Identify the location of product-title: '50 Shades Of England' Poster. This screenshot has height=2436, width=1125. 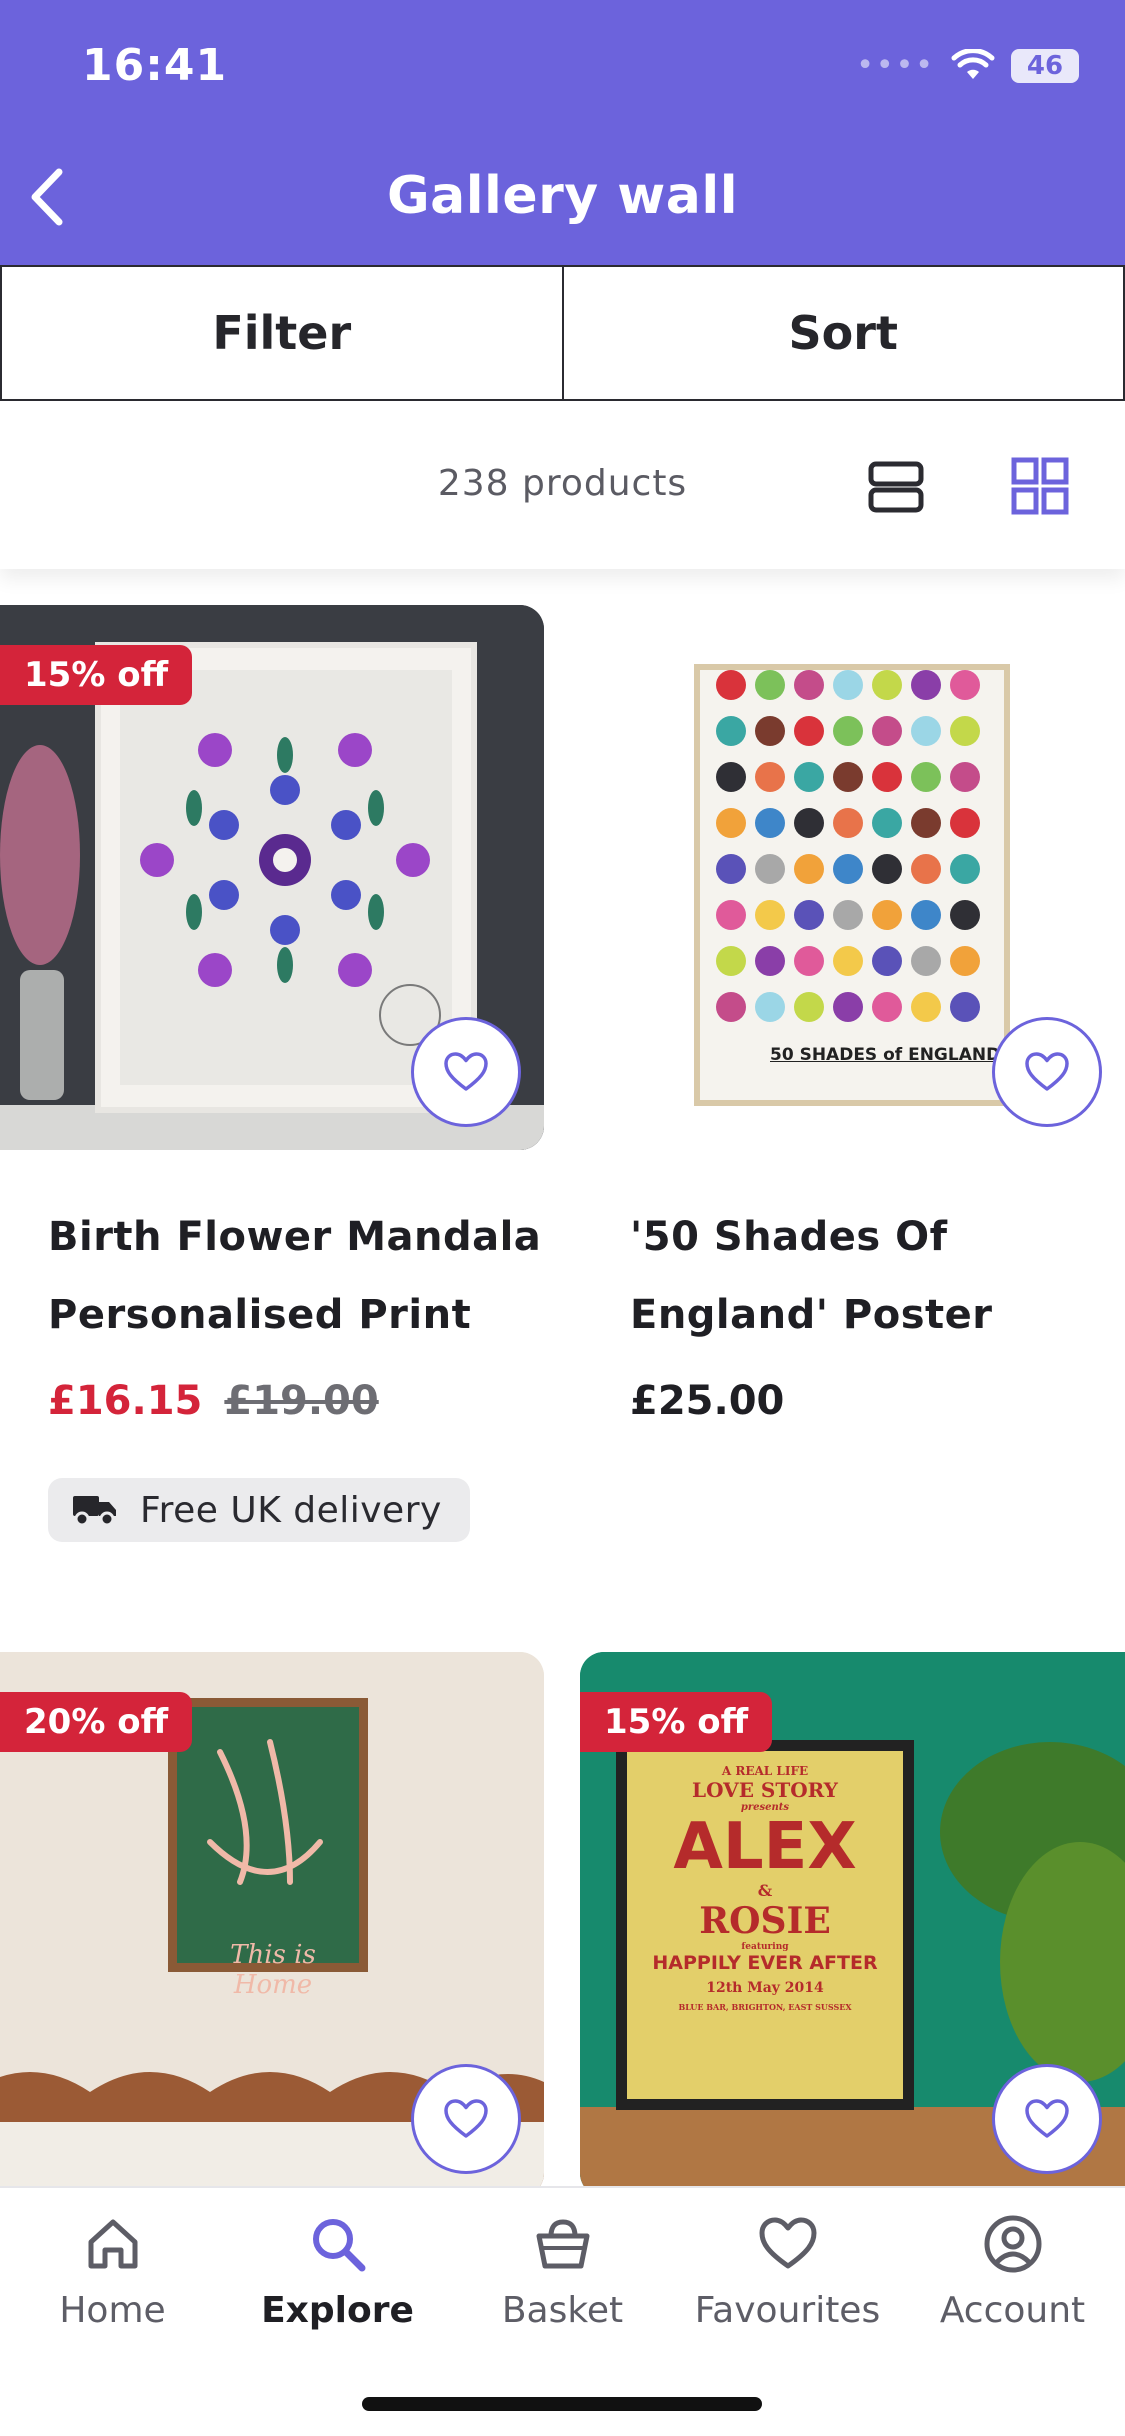
(811, 1276).